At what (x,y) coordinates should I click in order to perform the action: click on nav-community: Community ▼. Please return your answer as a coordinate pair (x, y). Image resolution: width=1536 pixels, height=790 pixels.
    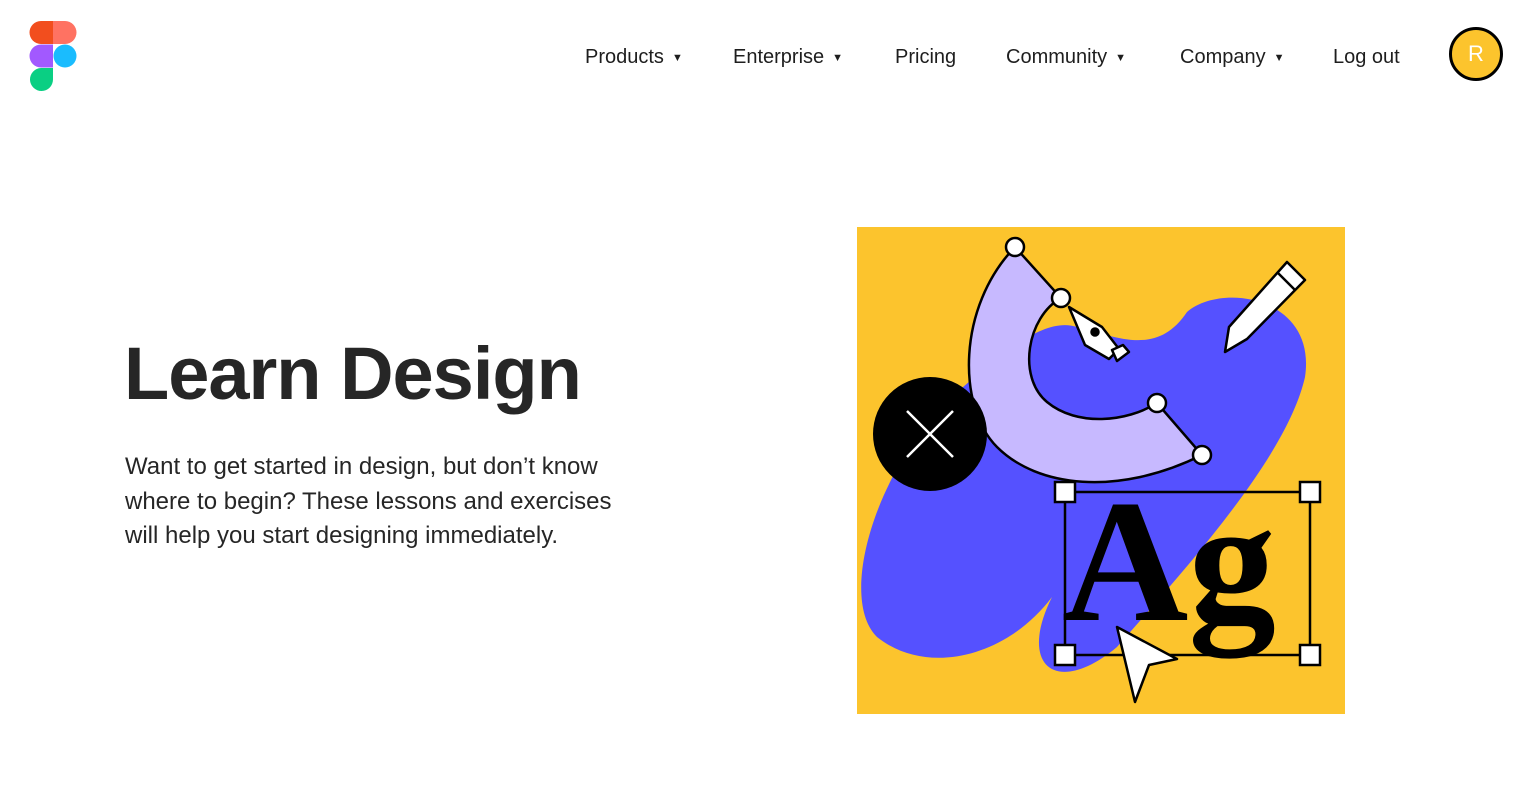
    Looking at the image, I should click on (1066, 57).